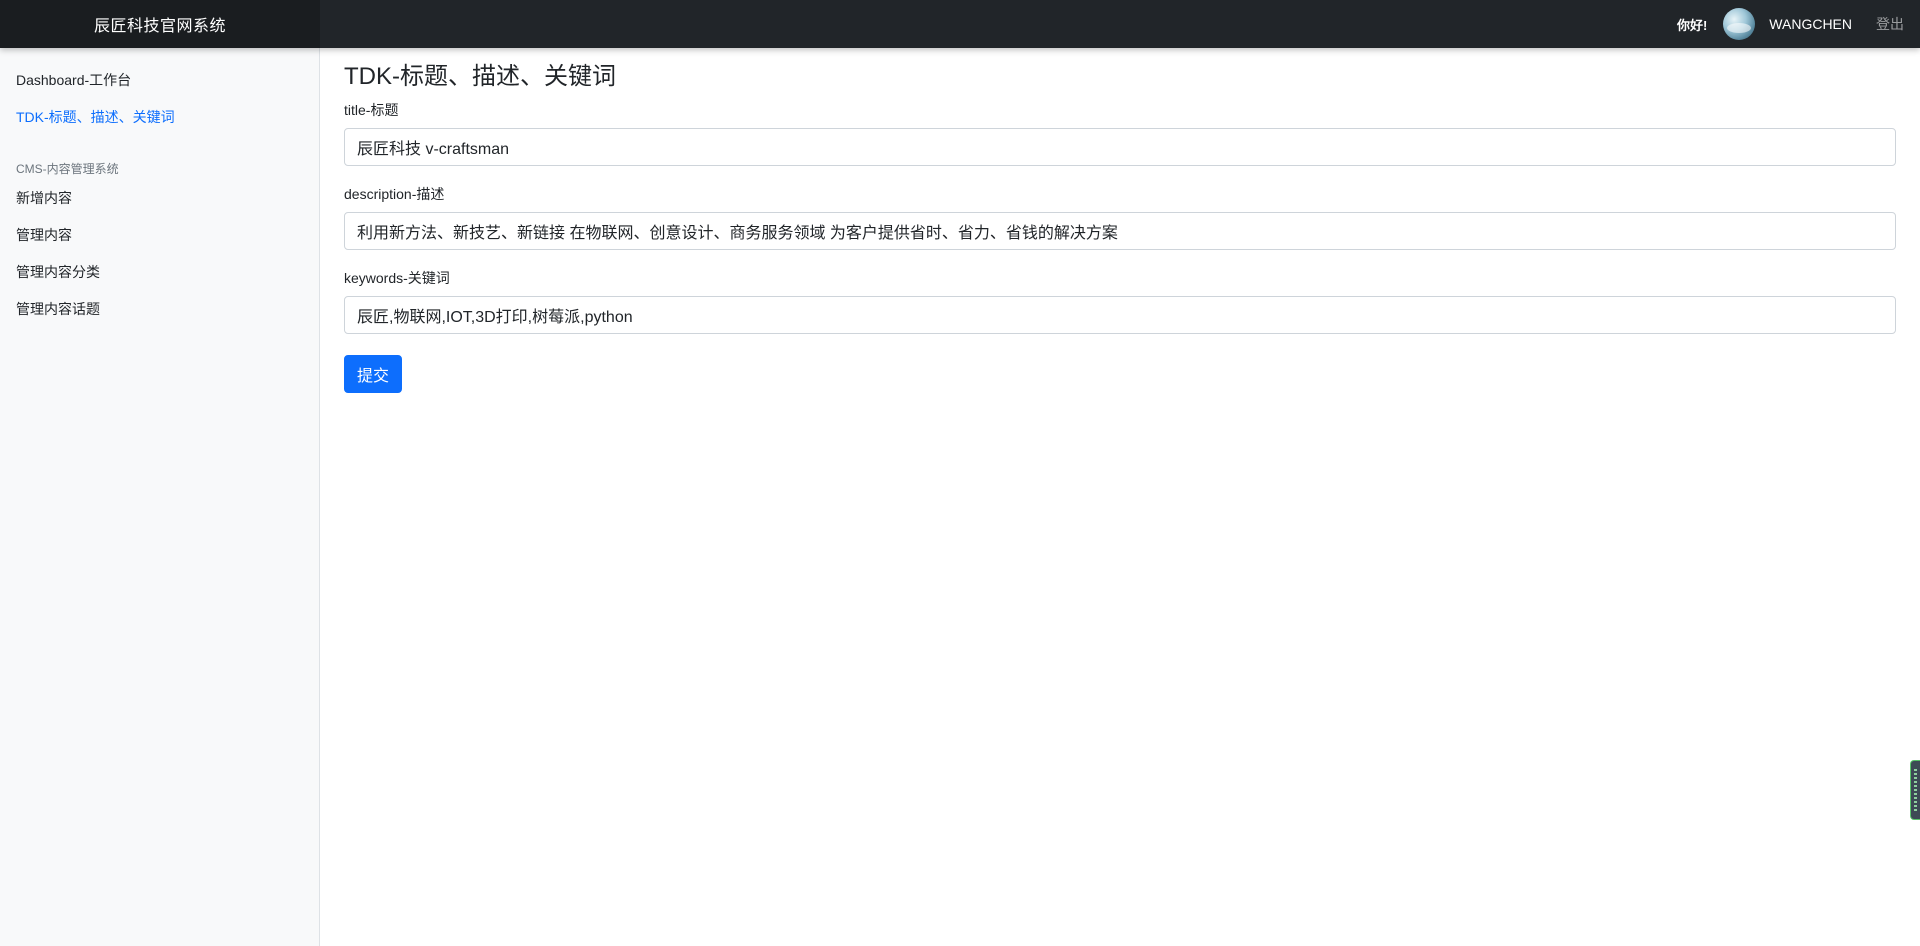 Image resolution: width=1920 pixels, height=946 pixels. What do you see at coordinates (159, 198) in the screenshot?
I see `sidebar-item-add-content: 新增内容` at bounding box center [159, 198].